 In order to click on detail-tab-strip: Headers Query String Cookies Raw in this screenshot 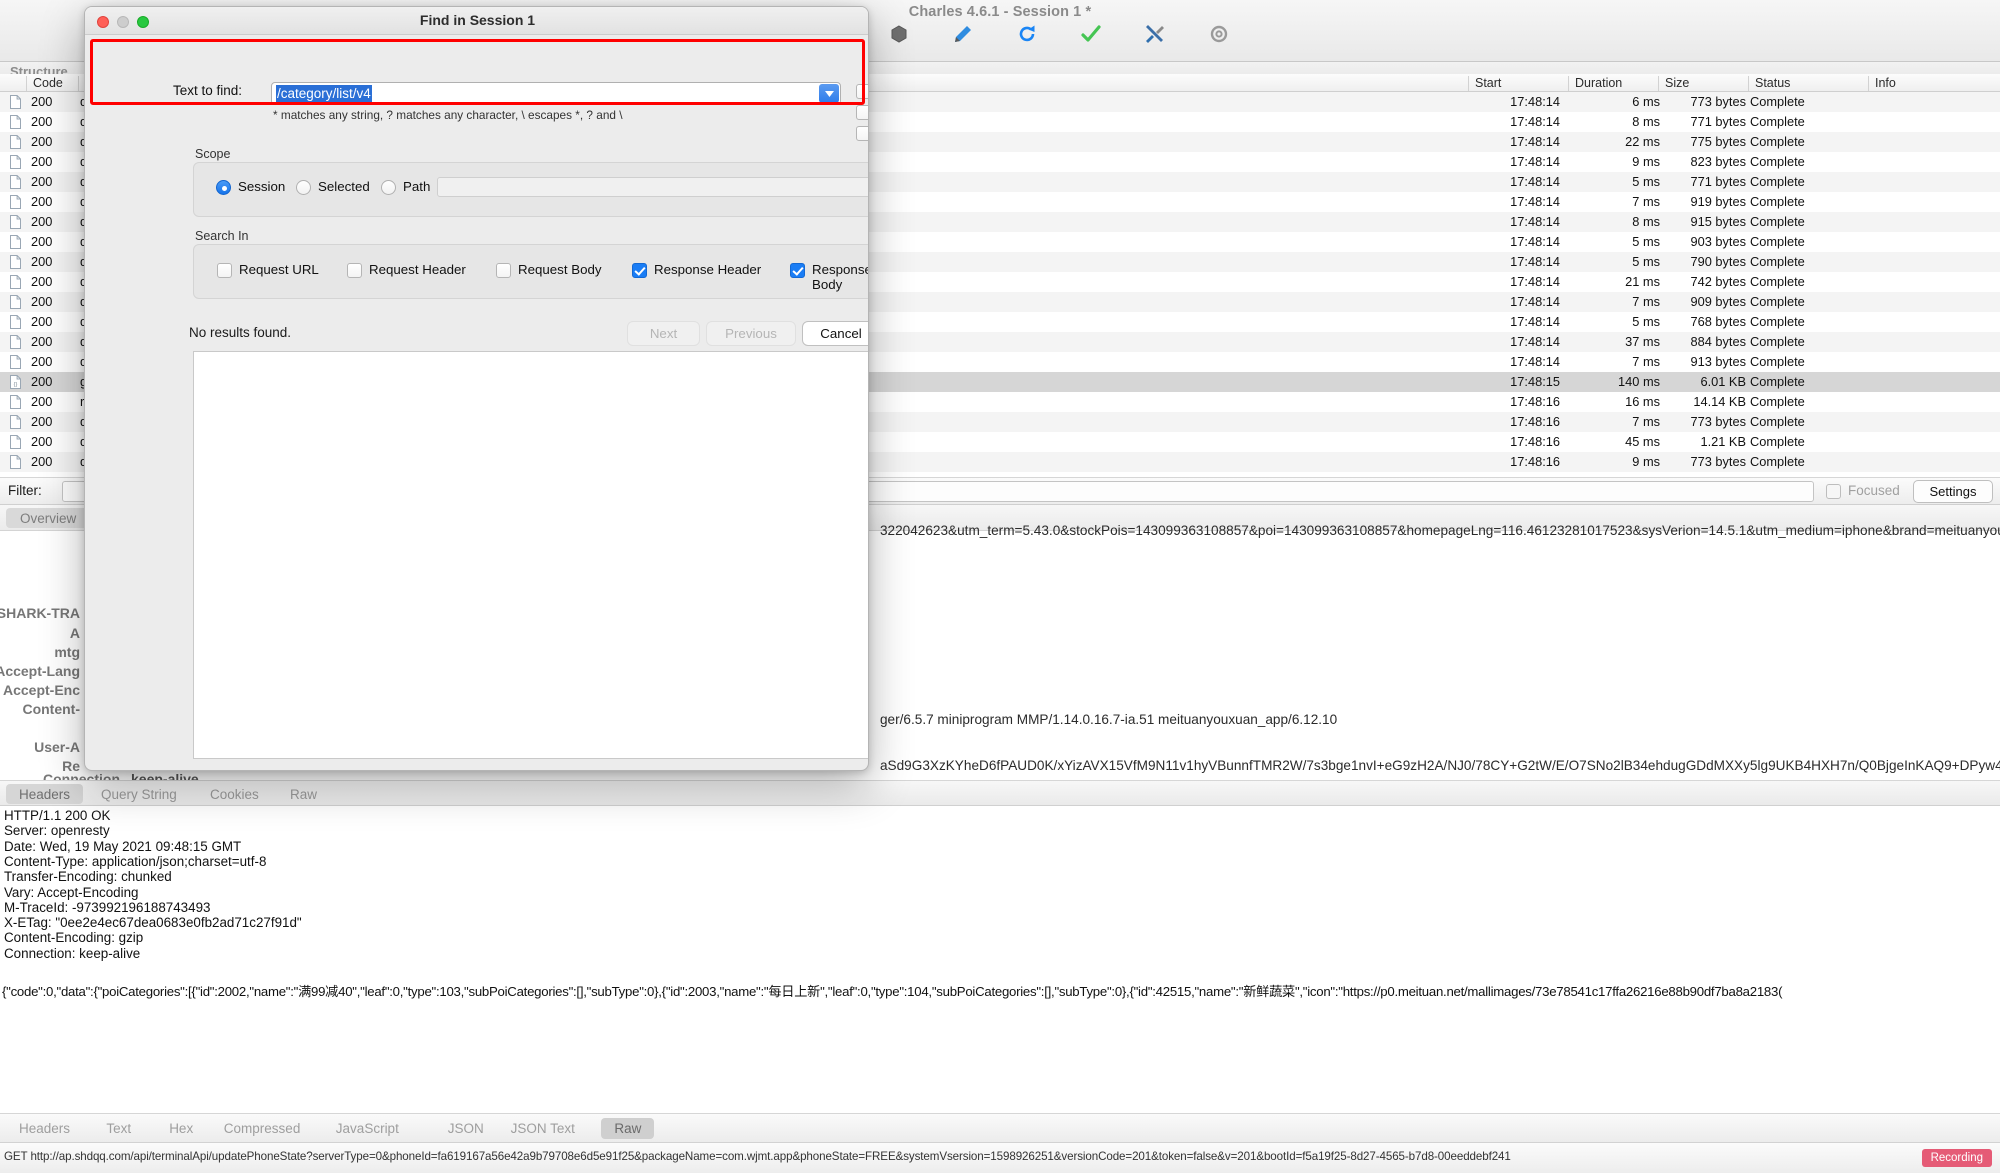, I will do `click(1000, 793)`.